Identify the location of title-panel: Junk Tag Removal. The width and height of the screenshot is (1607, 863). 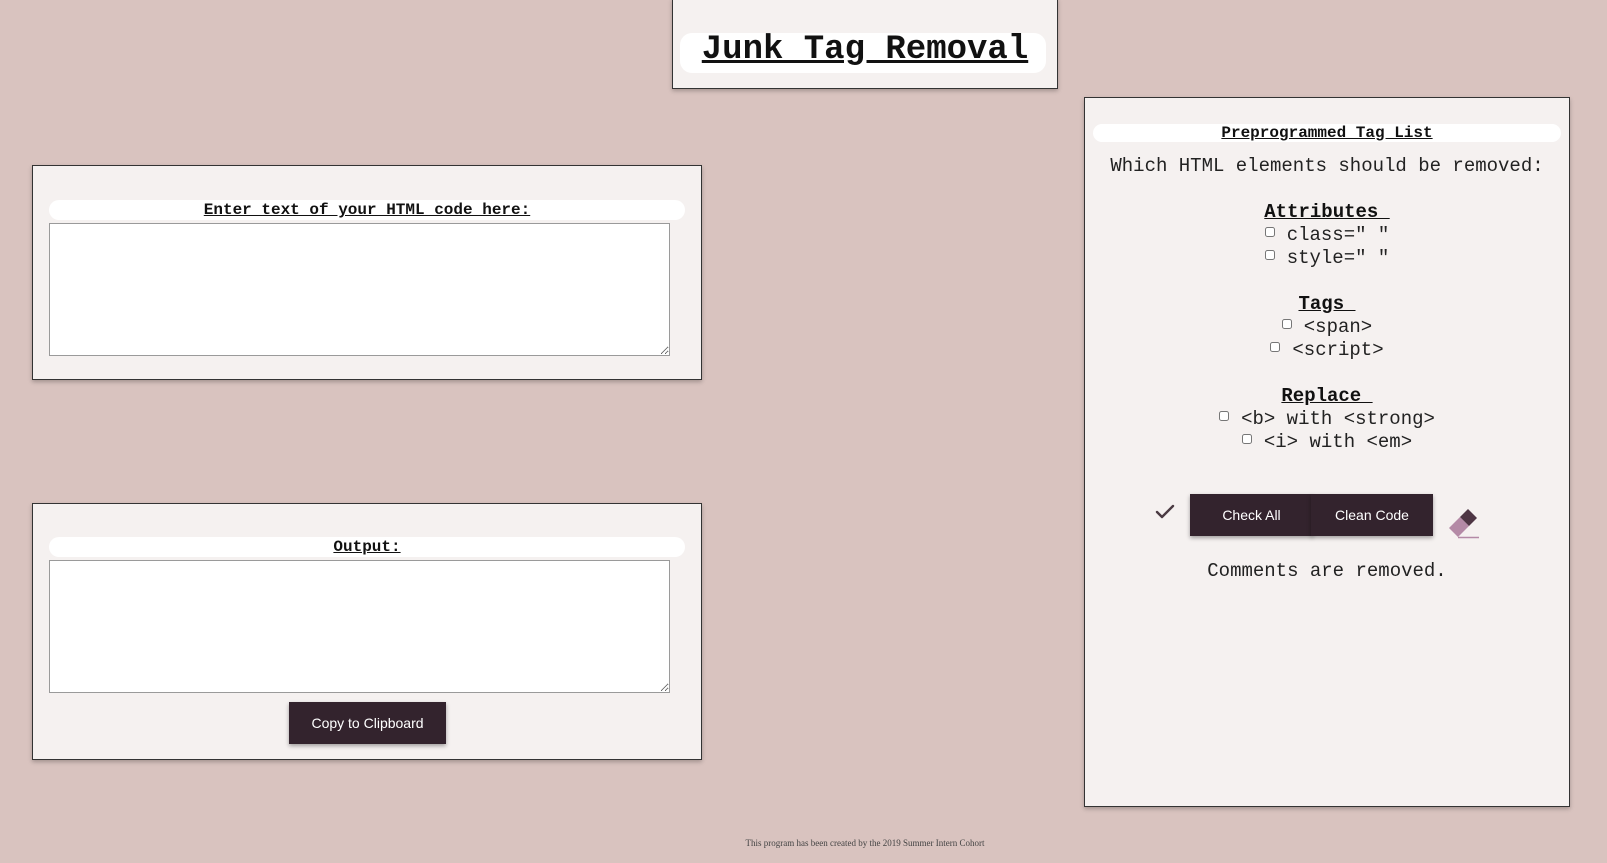
(865, 44).